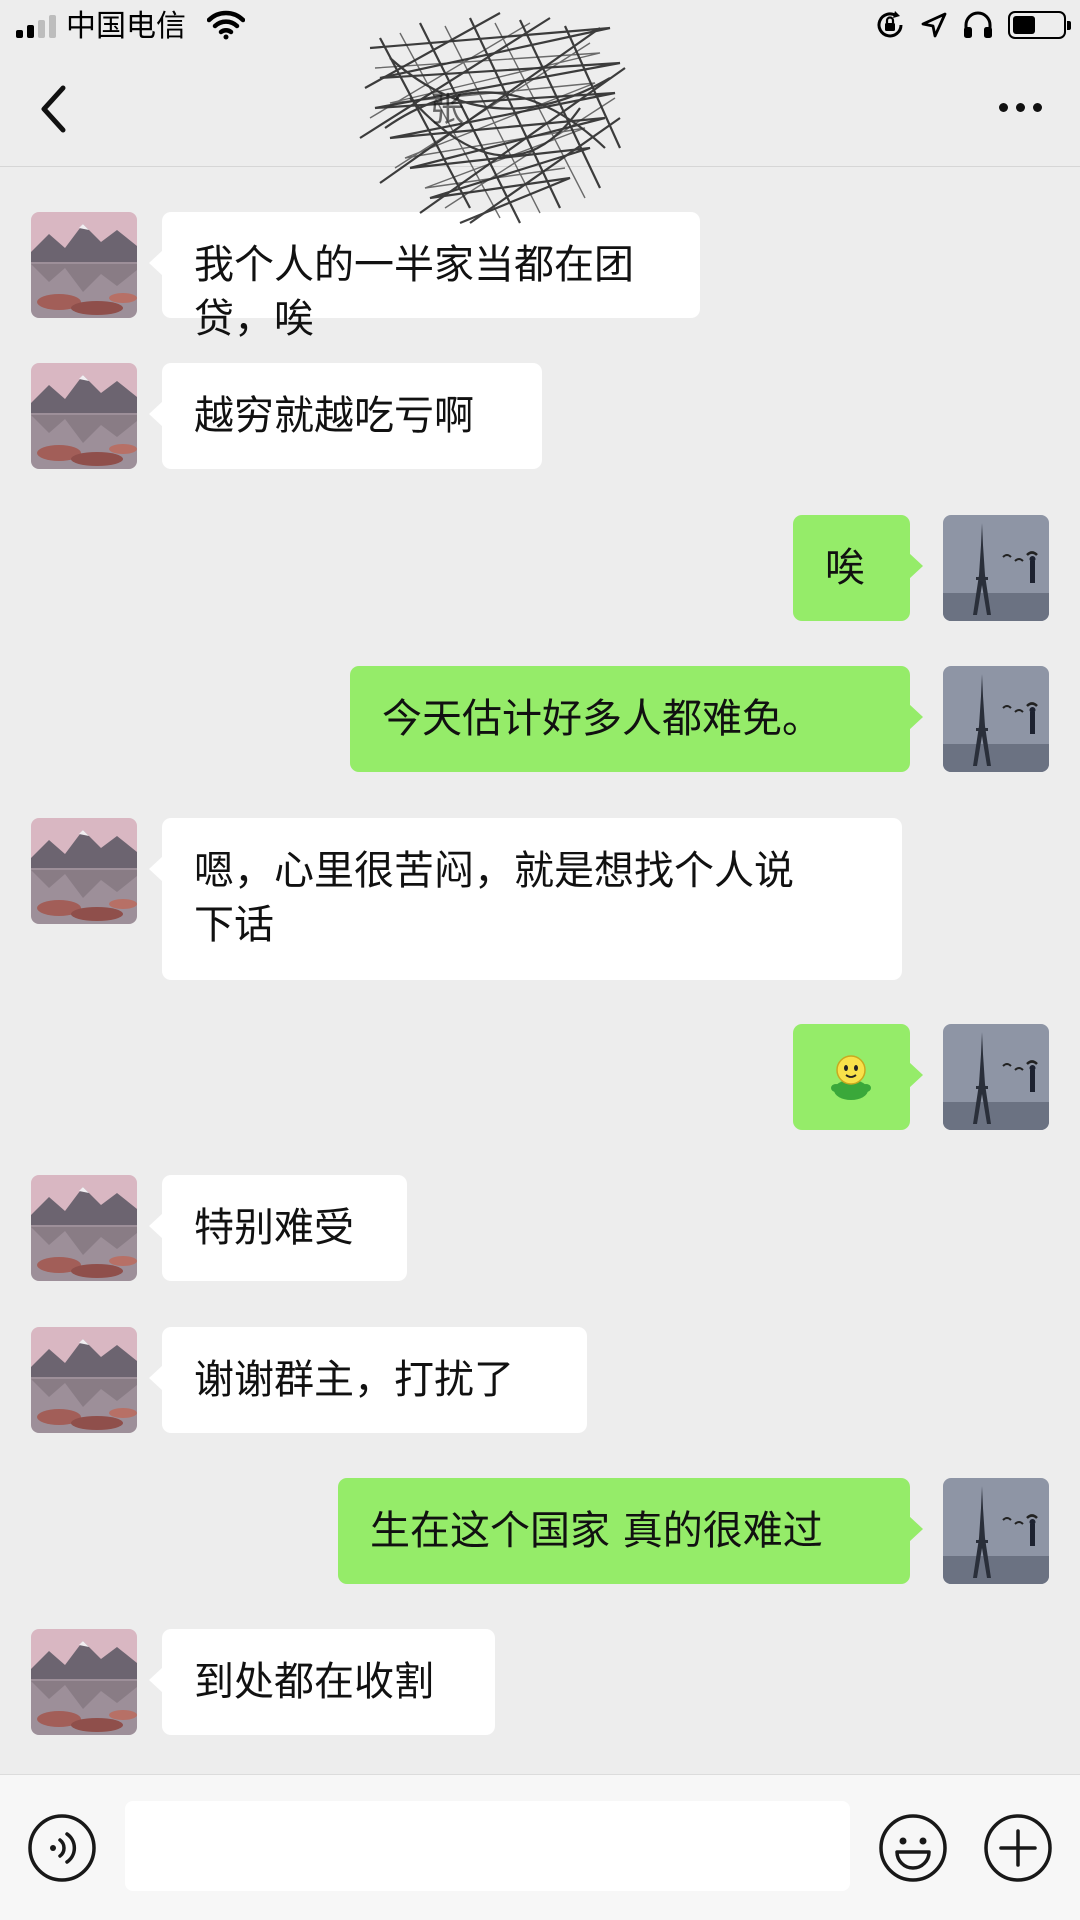 This screenshot has height=1920, width=1080. I want to click on voice-icon, so click(62, 1848).